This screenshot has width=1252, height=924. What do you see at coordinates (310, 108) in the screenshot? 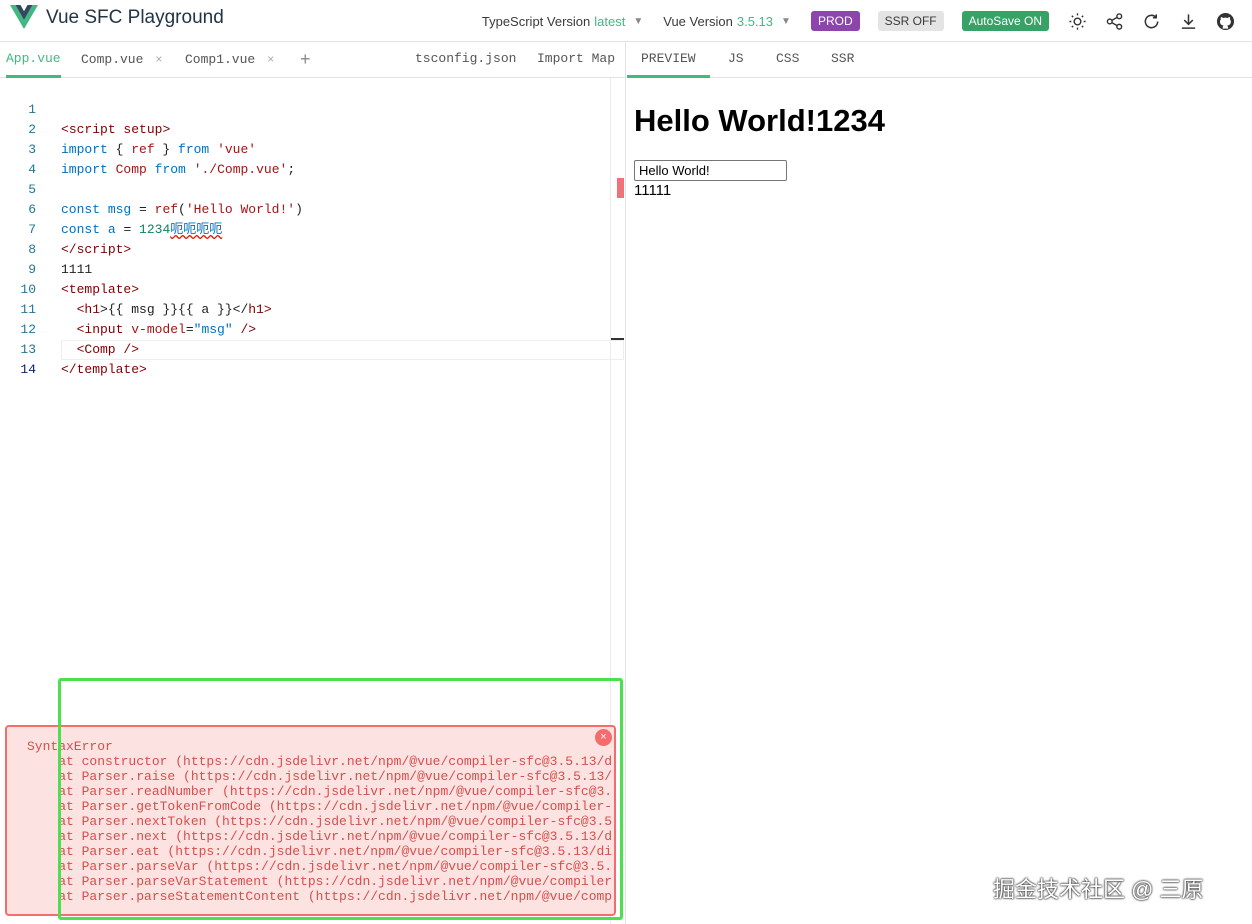
I see `code-line: 1 <script setup>` at bounding box center [310, 108].